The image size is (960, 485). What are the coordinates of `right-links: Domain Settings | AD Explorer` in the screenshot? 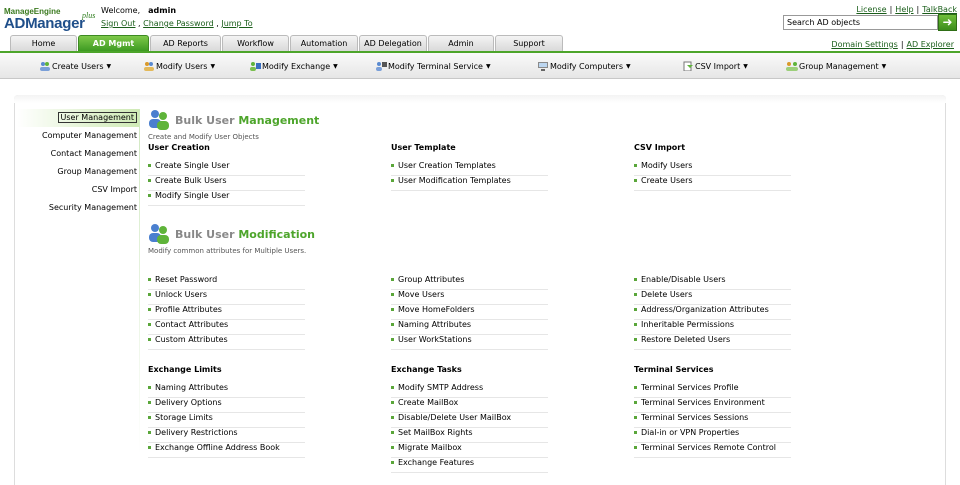 It's located at (892, 44).